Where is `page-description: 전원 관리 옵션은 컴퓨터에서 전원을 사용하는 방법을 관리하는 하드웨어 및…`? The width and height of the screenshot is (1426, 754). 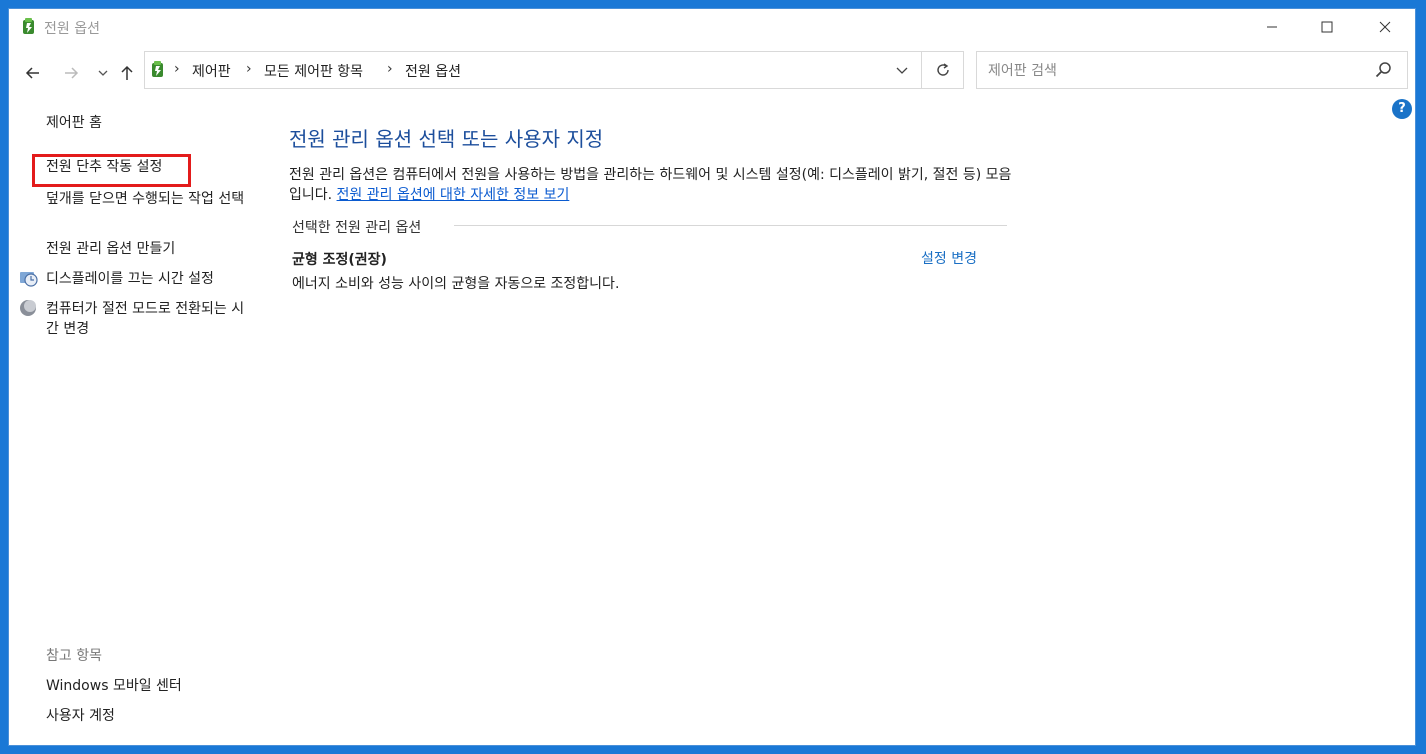 page-description: 전원 관리 옵션은 컴퓨터에서 전원을 사용하는 방법을 관리하는 하드웨어 및… is located at coordinates (654, 185).